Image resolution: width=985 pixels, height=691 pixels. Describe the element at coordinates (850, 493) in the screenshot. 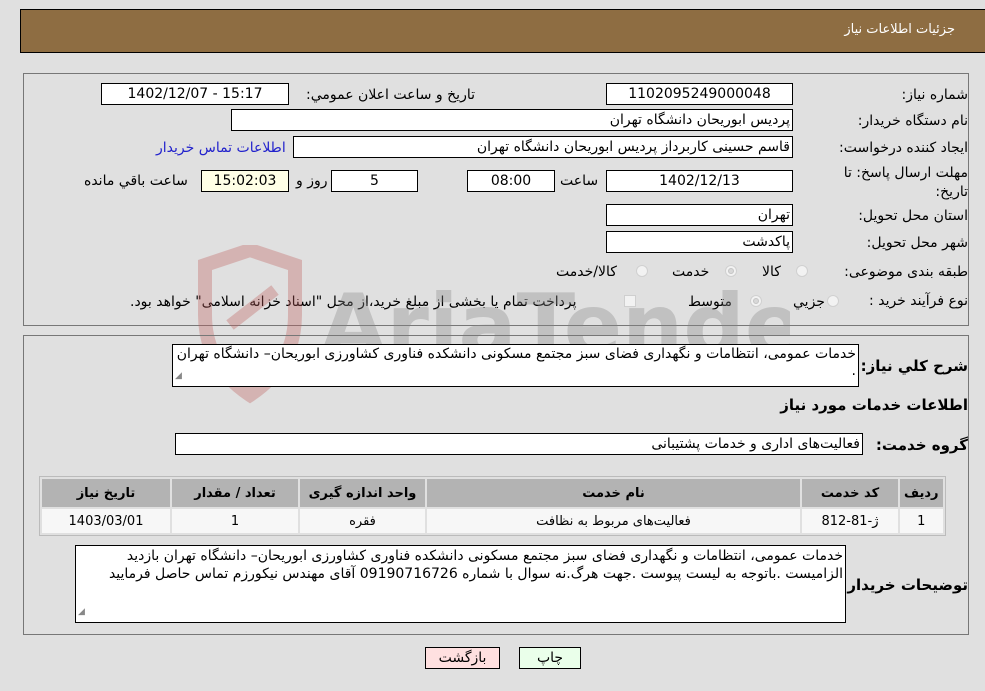

I see `col-header-service-code: کد خدمت` at that location.